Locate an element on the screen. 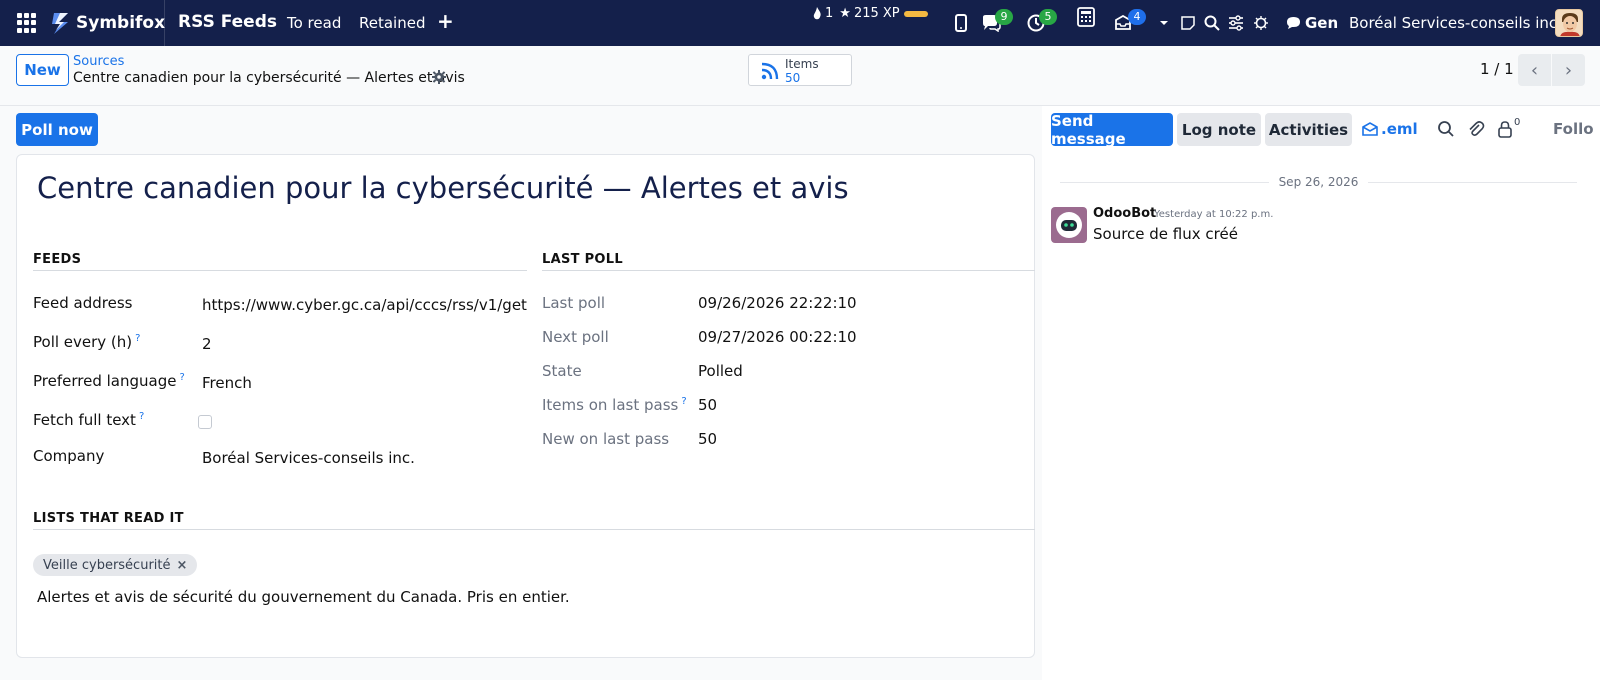 The height and width of the screenshot is (680, 1600). fetch-full-text-label: Fetch full text? is located at coordinates (89, 420).